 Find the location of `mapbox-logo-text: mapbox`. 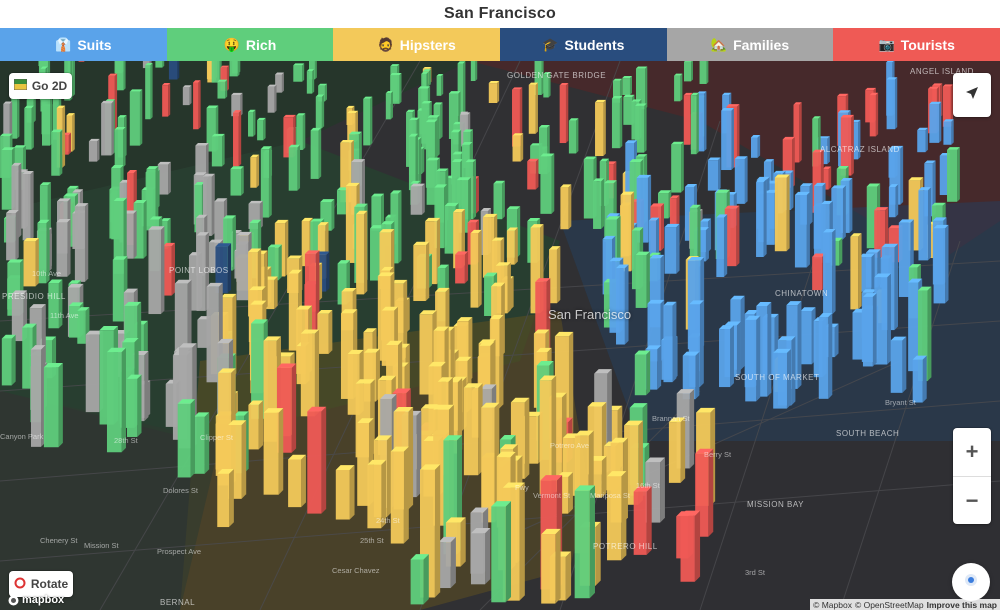

mapbox-logo-text: mapbox is located at coordinates (43, 600).